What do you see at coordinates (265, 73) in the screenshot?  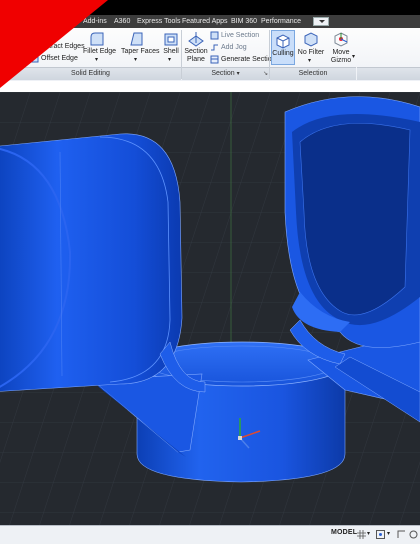 I see `dialog-launcher-icon: ↘` at bounding box center [265, 73].